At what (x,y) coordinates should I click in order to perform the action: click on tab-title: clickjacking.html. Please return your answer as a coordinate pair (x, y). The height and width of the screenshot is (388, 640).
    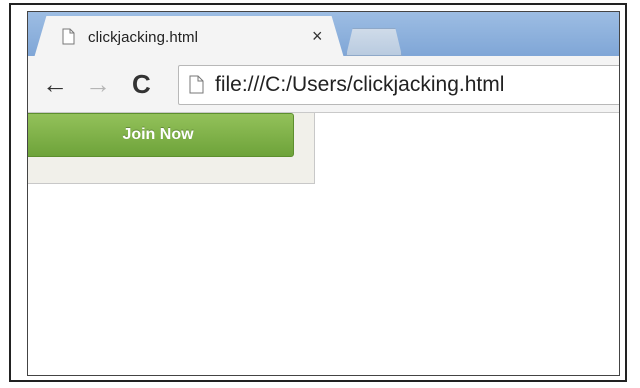
    Looking at the image, I should click on (143, 37).